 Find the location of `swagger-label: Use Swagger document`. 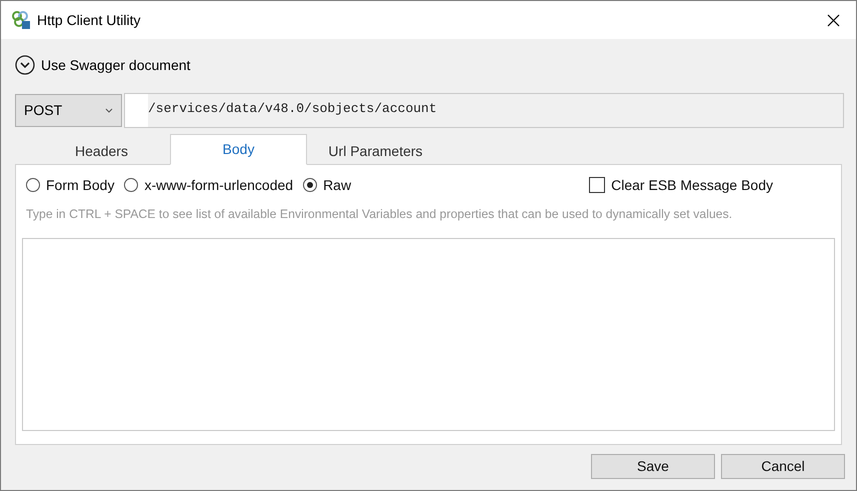

swagger-label: Use Swagger document is located at coordinates (115, 65).